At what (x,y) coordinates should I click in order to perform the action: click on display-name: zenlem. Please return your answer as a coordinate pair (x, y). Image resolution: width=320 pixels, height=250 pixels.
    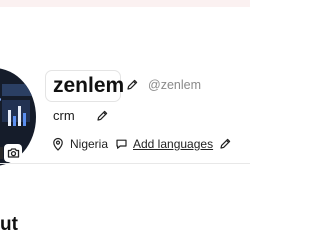
    Looking at the image, I should click on (89, 85).